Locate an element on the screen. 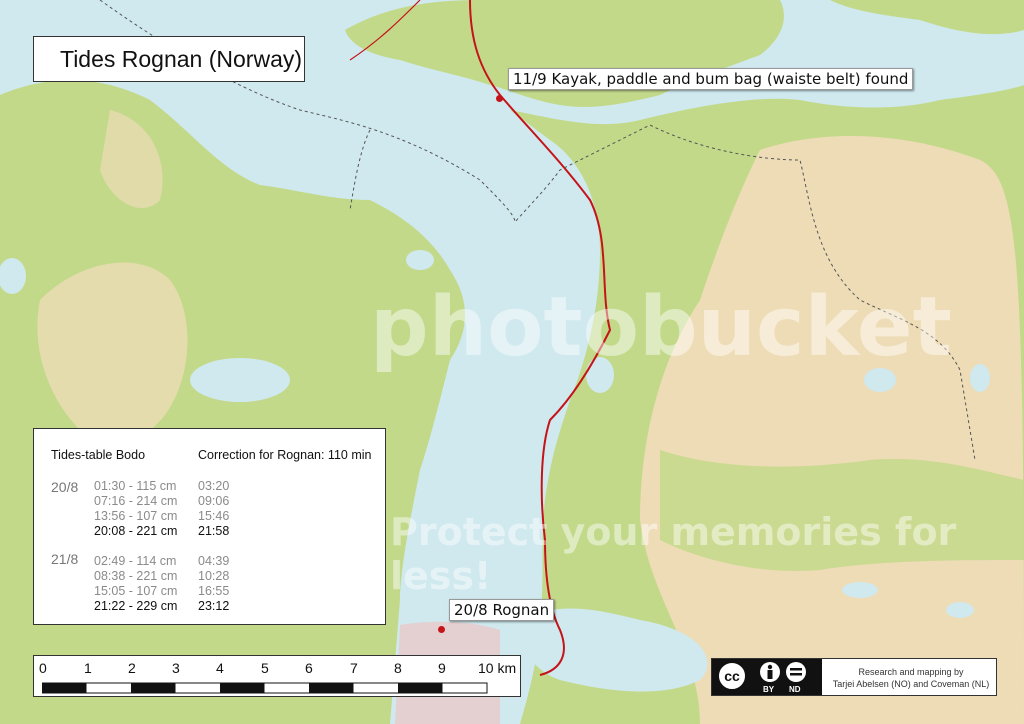 Image resolution: width=1024 pixels, height=724 pixels. kayak-location-pin is located at coordinates (499, 98).